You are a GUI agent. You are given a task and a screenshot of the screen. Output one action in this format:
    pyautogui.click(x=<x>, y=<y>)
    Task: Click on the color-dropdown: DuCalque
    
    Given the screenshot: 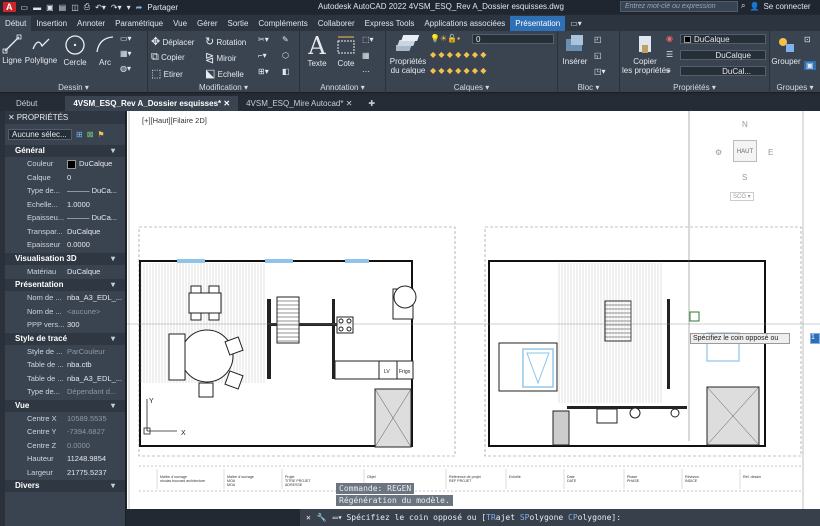 What is the action you would take?
    pyautogui.click(x=723, y=39)
    